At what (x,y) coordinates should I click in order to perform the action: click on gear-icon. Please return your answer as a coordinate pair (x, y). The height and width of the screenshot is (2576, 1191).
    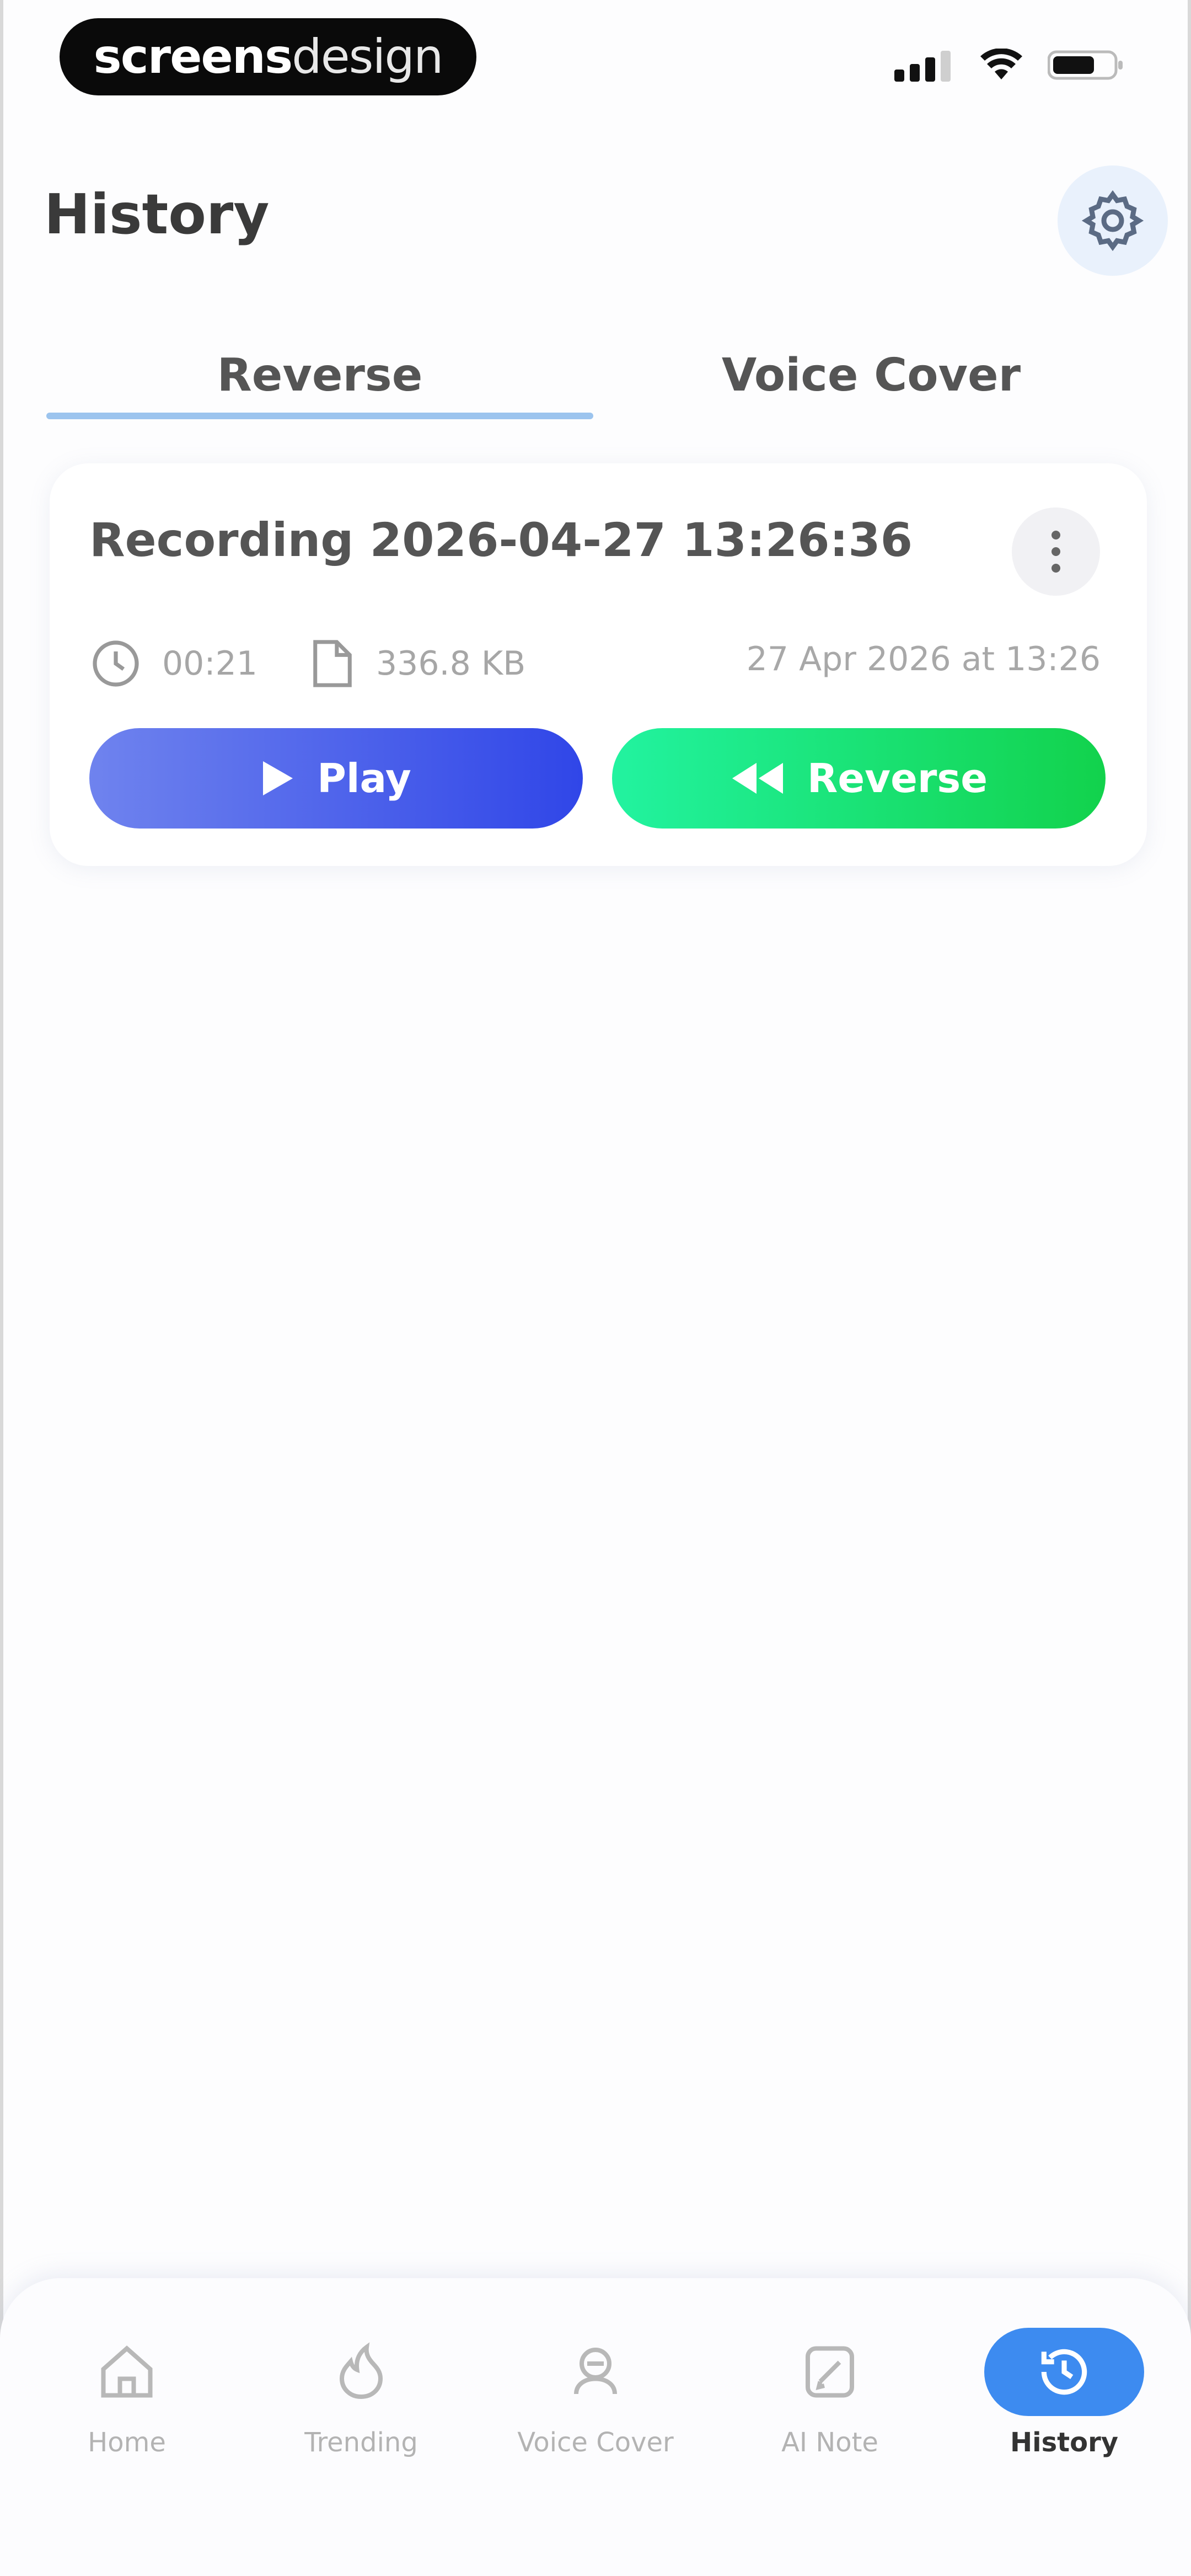
    Looking at the image, I should click on (1112, 221).